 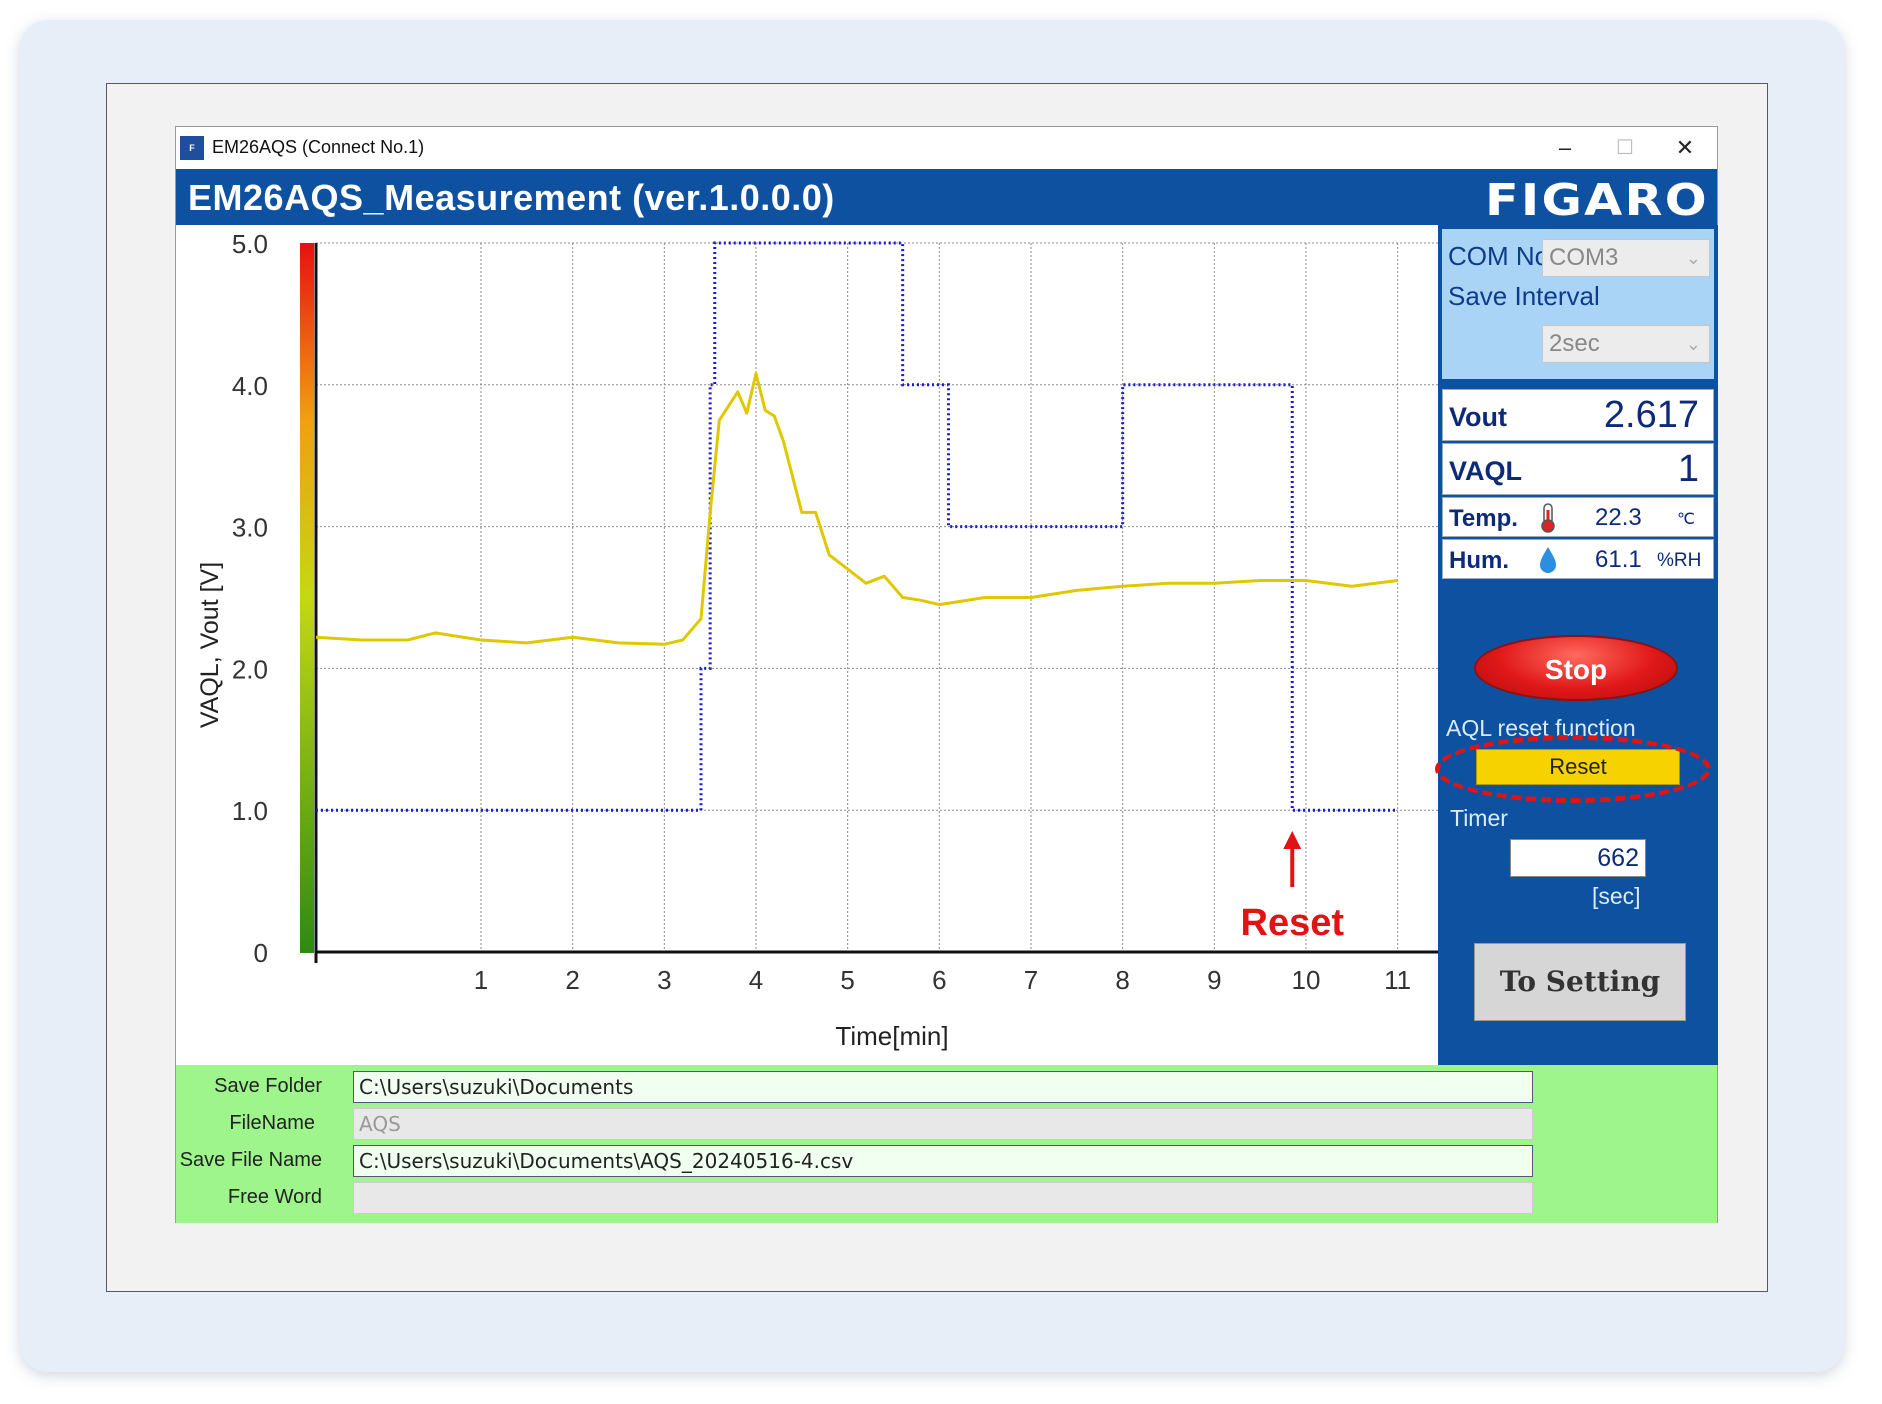 What do you see at coordinates (1565, 148) in the screenshot?
I see `minimize-button: –` at bounding box center [1565, 148].